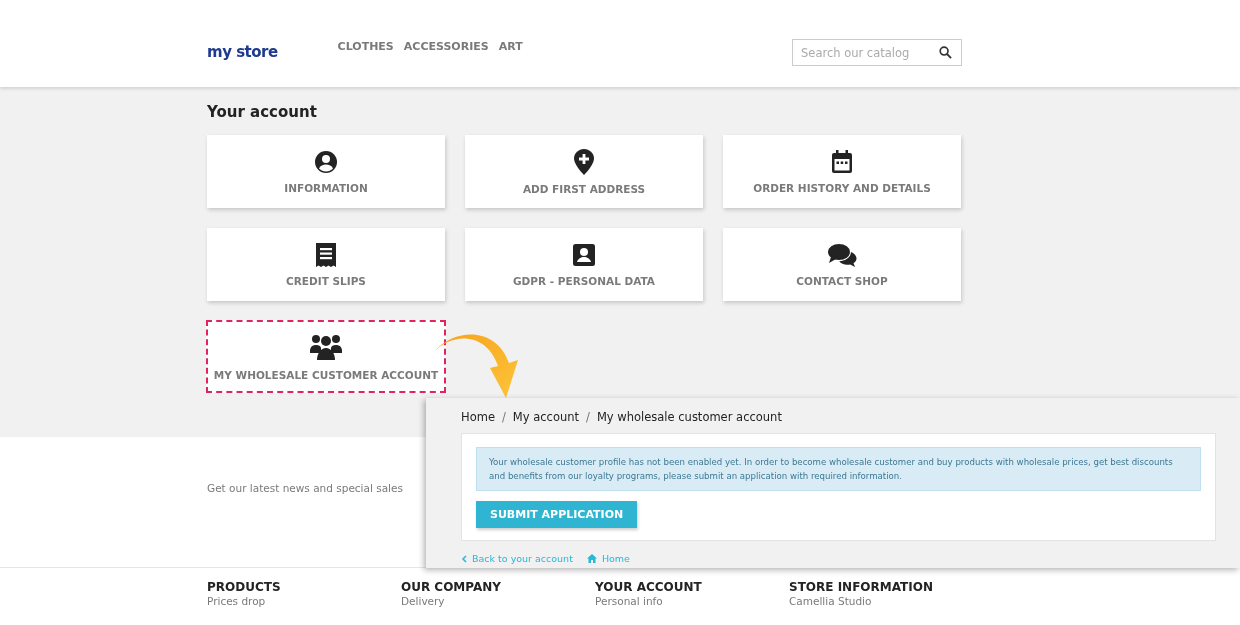  Describe the element at coordinates (423, 601) in the screenshot. I see `footer-link: Delivery` at that location.